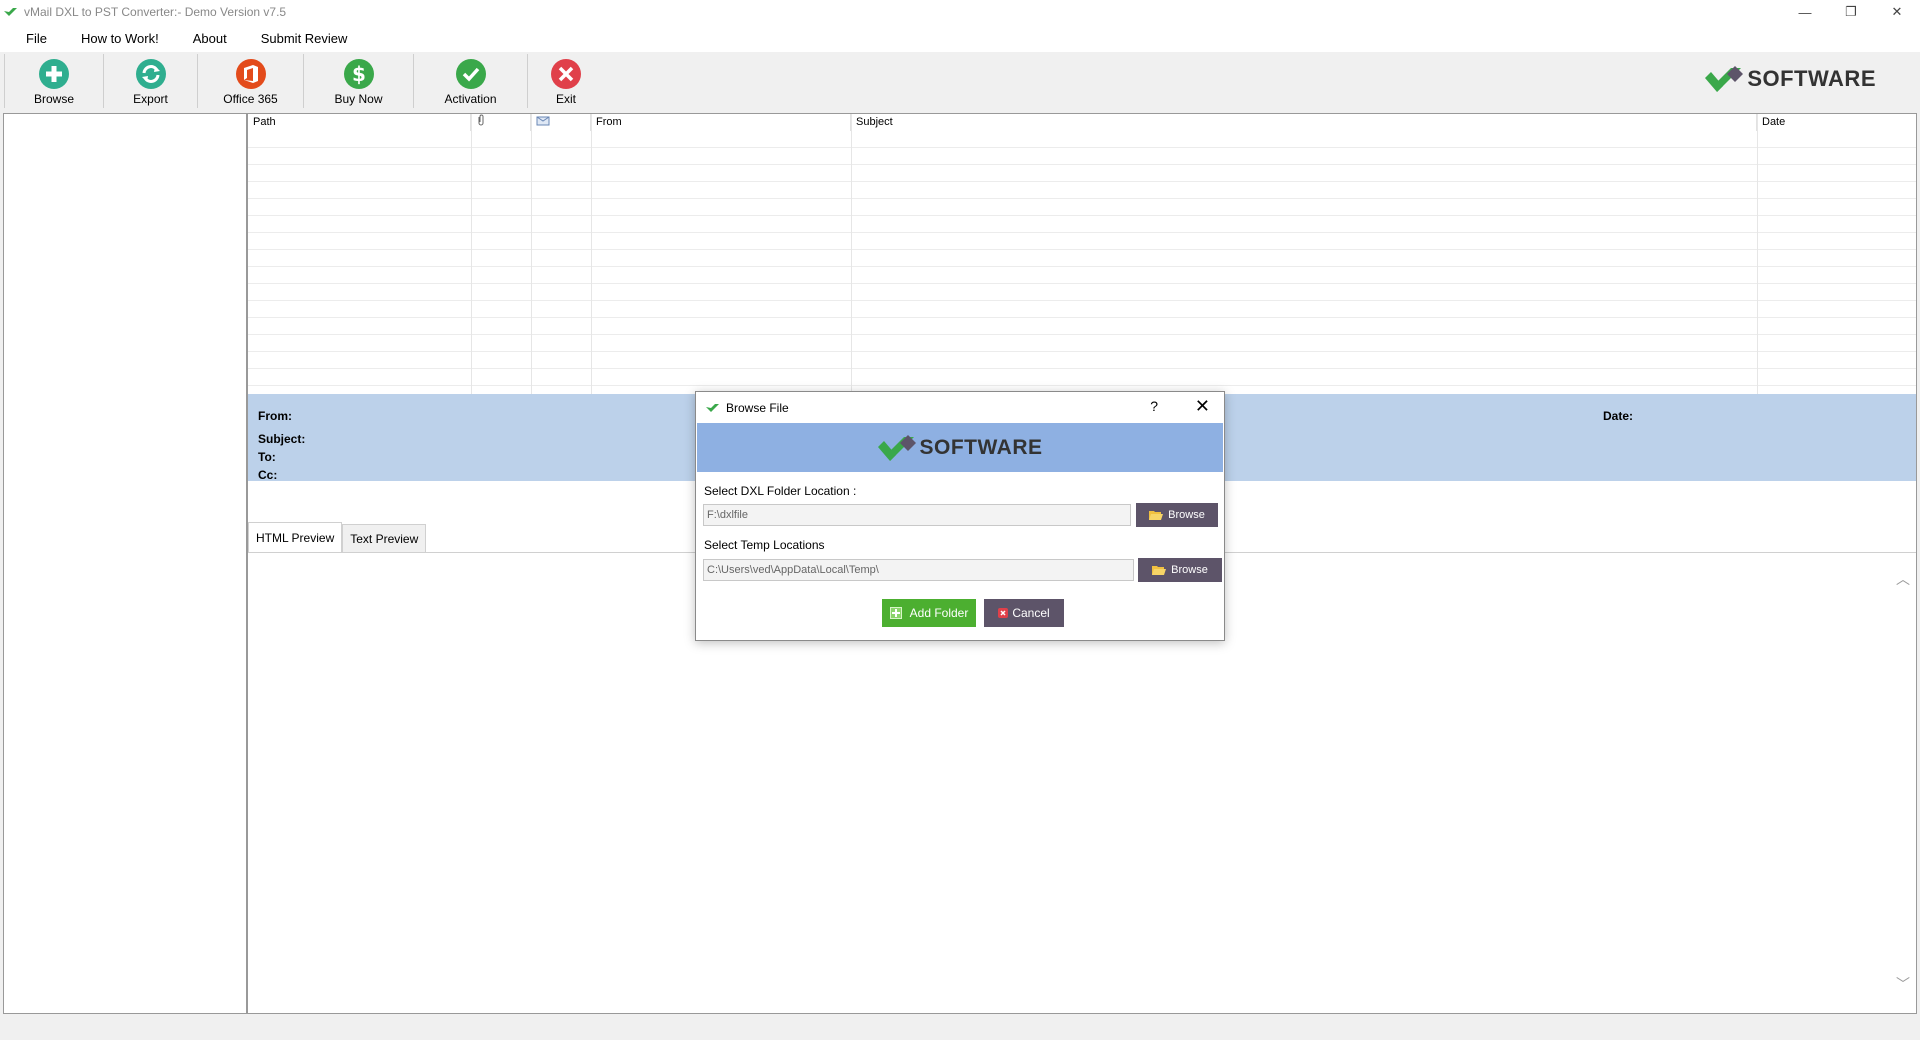 This screenshot has width=1920, height=1040. What do you see at coordinates (36, 38) in the screenshot?
I see `menu-file: File` at bounding box center [36, 38].